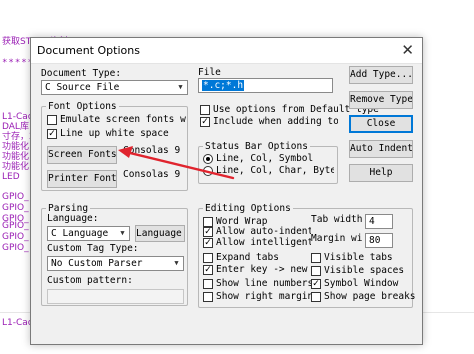 Image resolution: width=474 pixels, height=354 pixels. I want to click on annotation-arrow-icon, so click(176, 163).